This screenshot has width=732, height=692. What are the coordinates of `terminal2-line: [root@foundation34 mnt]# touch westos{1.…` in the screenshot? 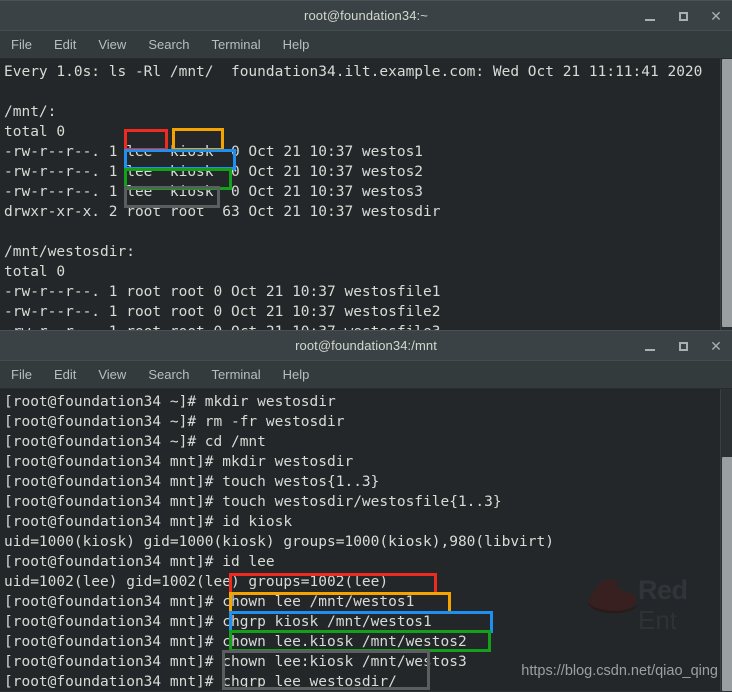 It's located at (192, 482).